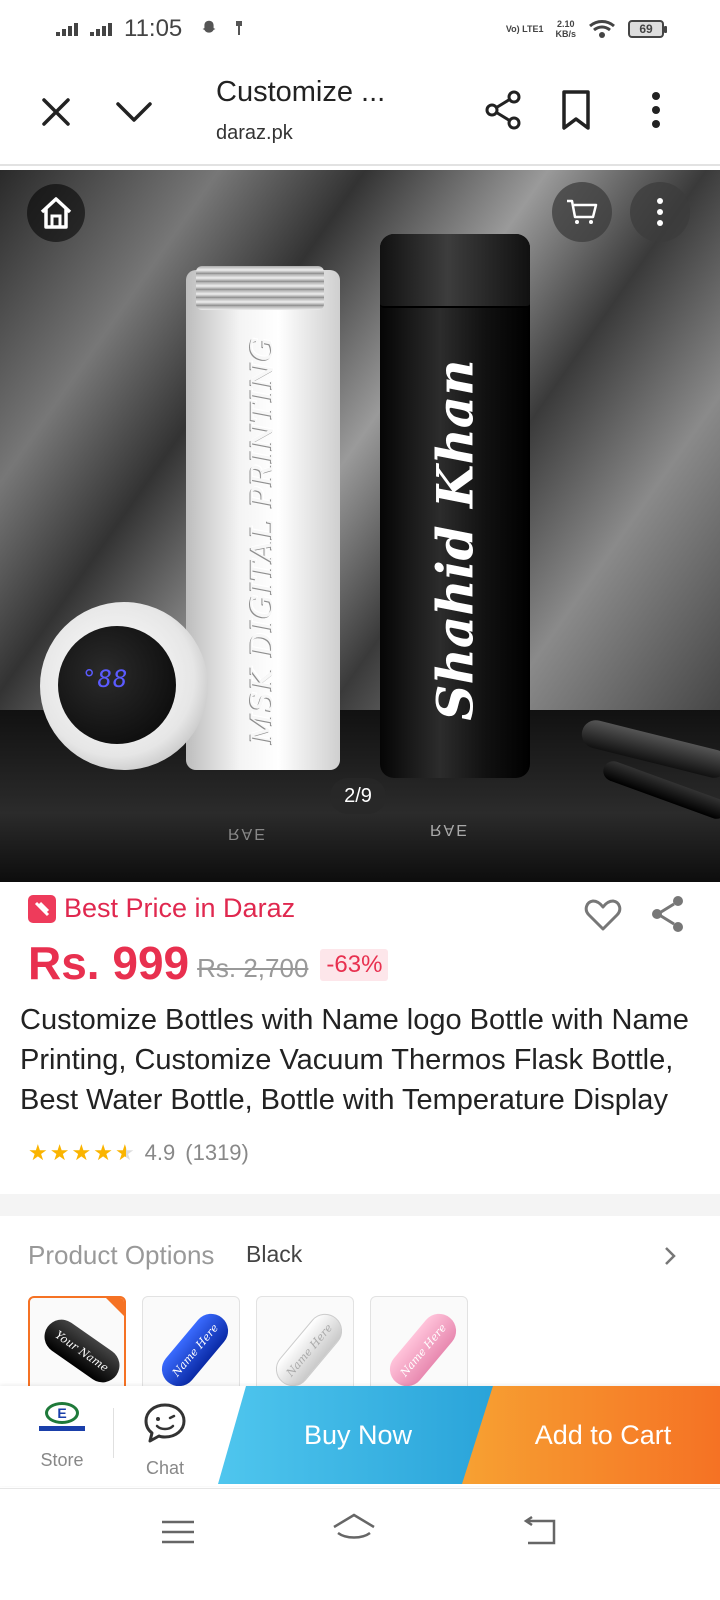  What do you see at coordinates (360, 112) in the screenshot?
I see `browser-header: Customize ... daraz.pk` at bounding box center [360, 112].